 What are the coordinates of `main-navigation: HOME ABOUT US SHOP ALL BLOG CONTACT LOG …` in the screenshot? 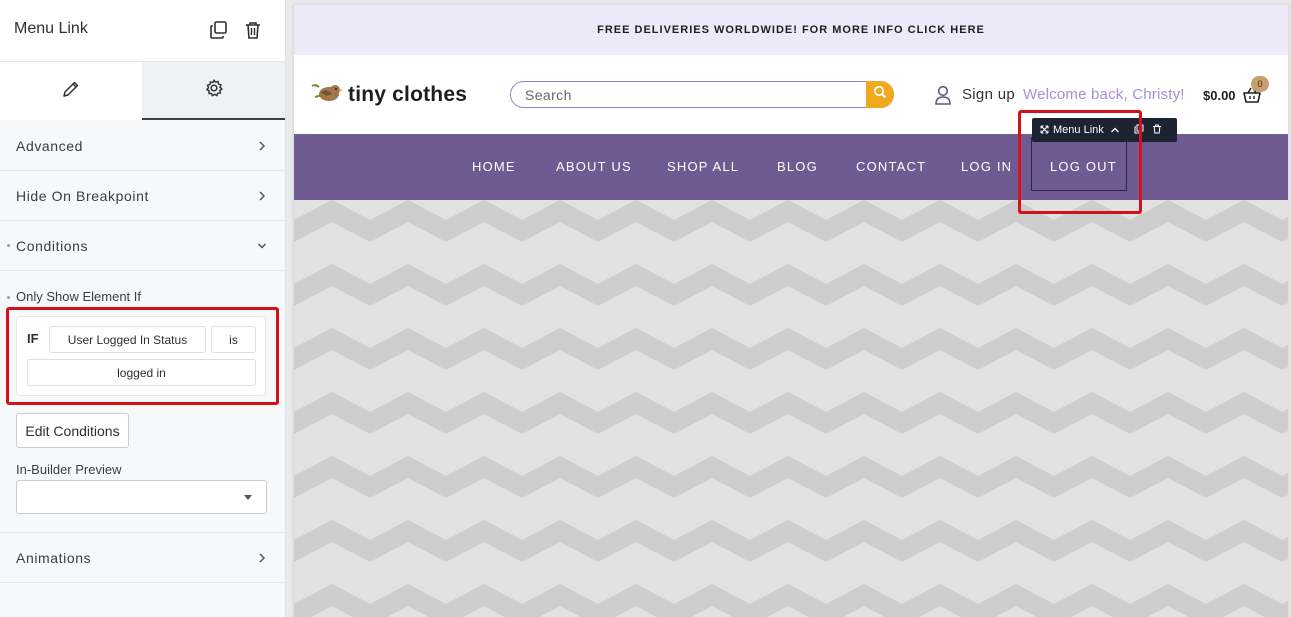 It's located at (791, 167).